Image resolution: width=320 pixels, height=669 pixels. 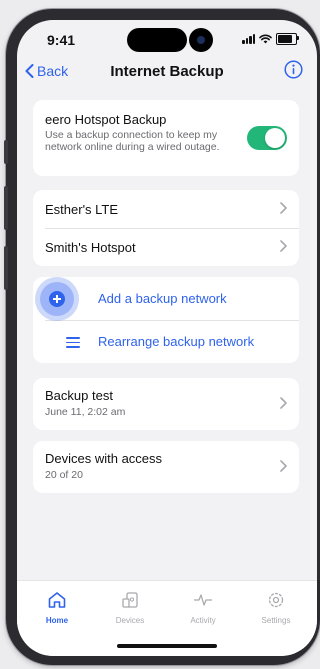 What do you see at coordinates (57, 600) in the screenshot?
I see `home-icon` at bounding box center [57, 600].